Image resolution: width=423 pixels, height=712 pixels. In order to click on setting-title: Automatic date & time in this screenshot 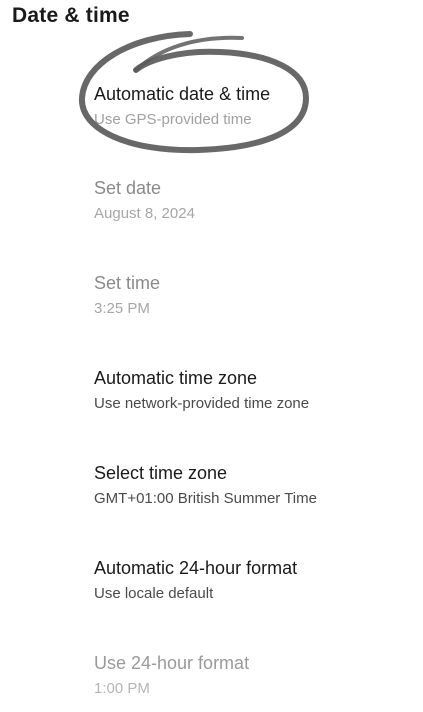, I will do `click(182, 94)`.